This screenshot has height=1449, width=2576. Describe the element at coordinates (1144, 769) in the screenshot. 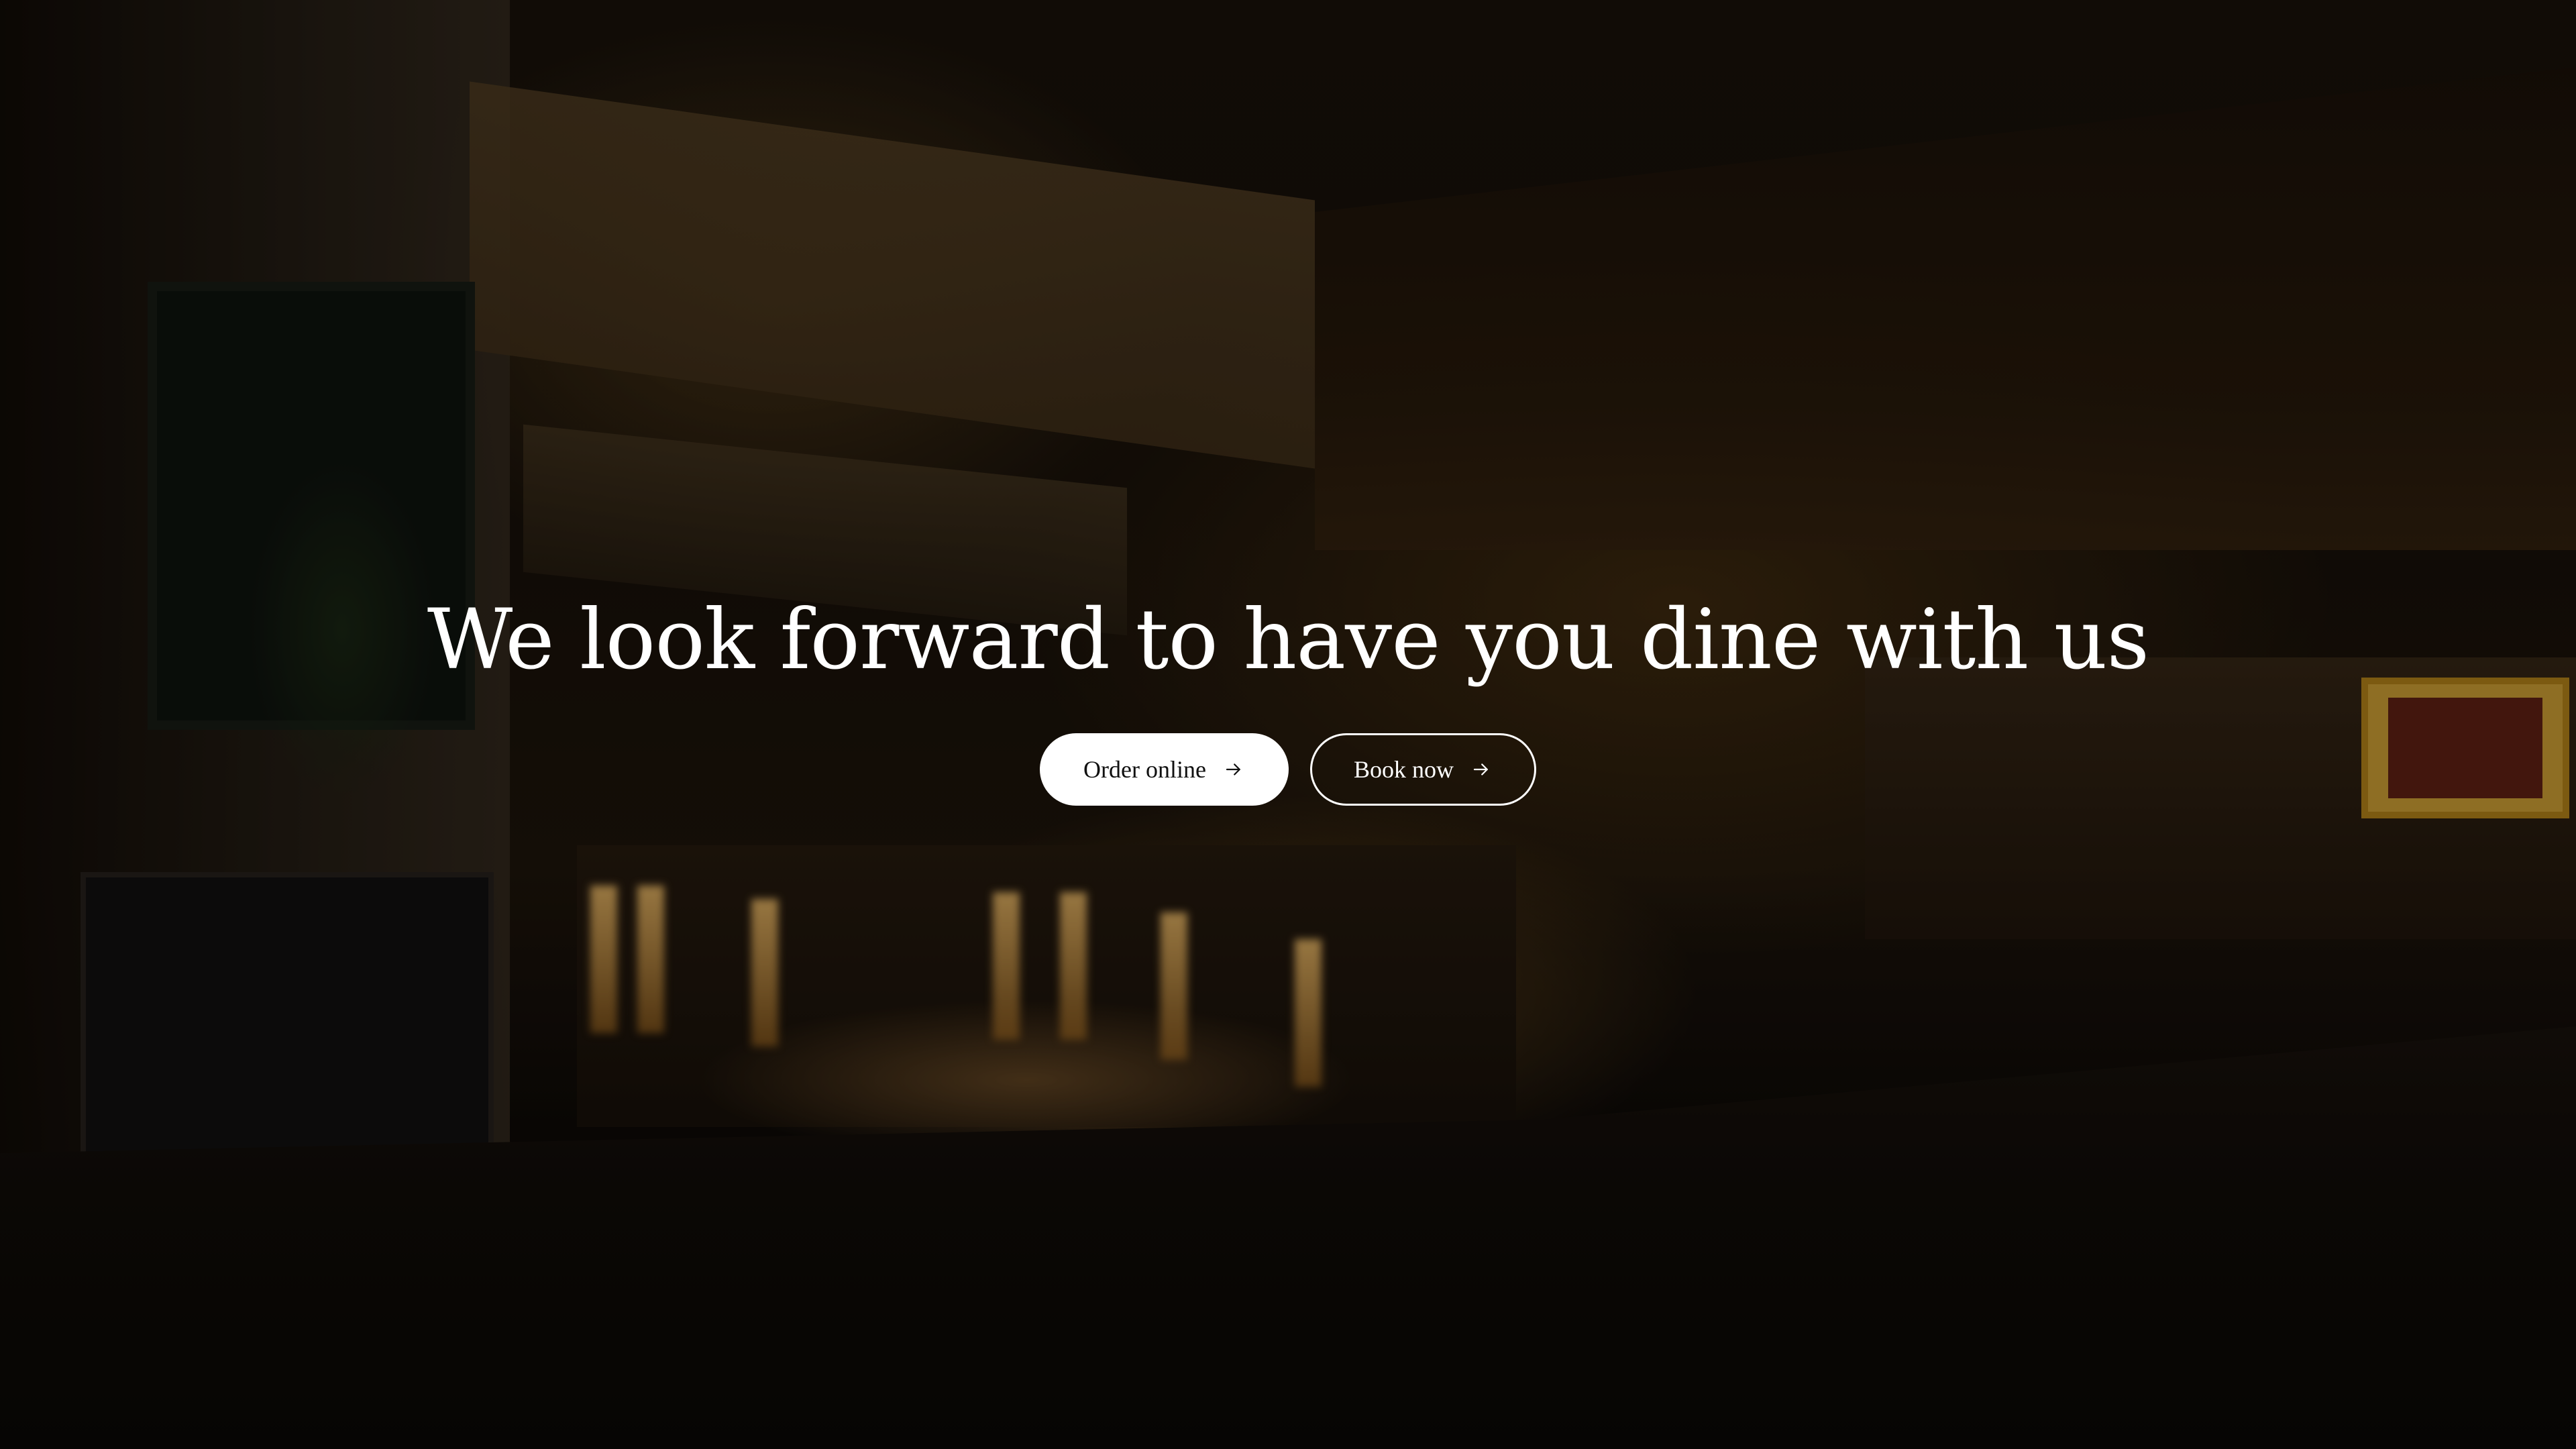

I see `order-online-label: Order online` at that location.